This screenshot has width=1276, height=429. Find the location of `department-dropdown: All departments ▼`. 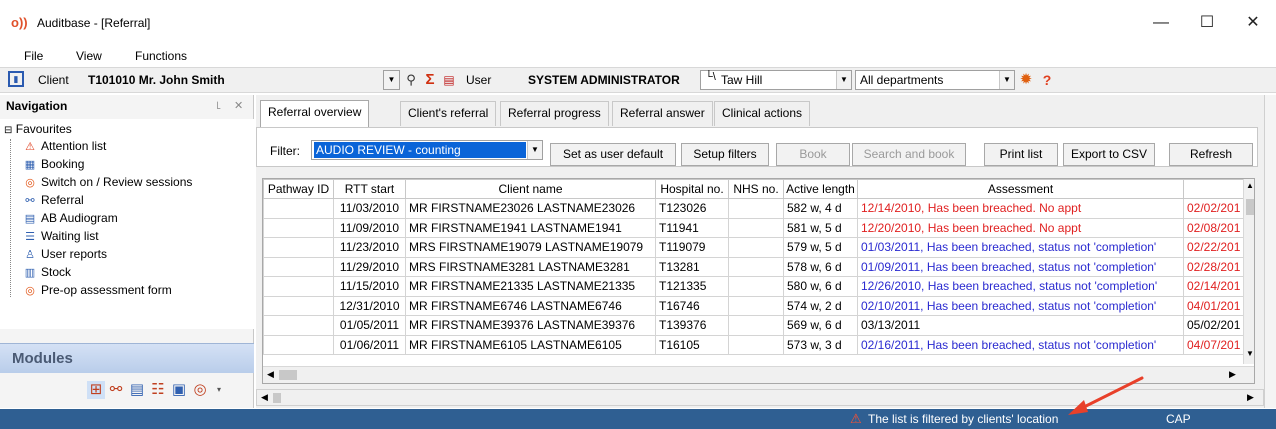

department-dropdown: All departments ▼ is located at coordinates (935, 80).